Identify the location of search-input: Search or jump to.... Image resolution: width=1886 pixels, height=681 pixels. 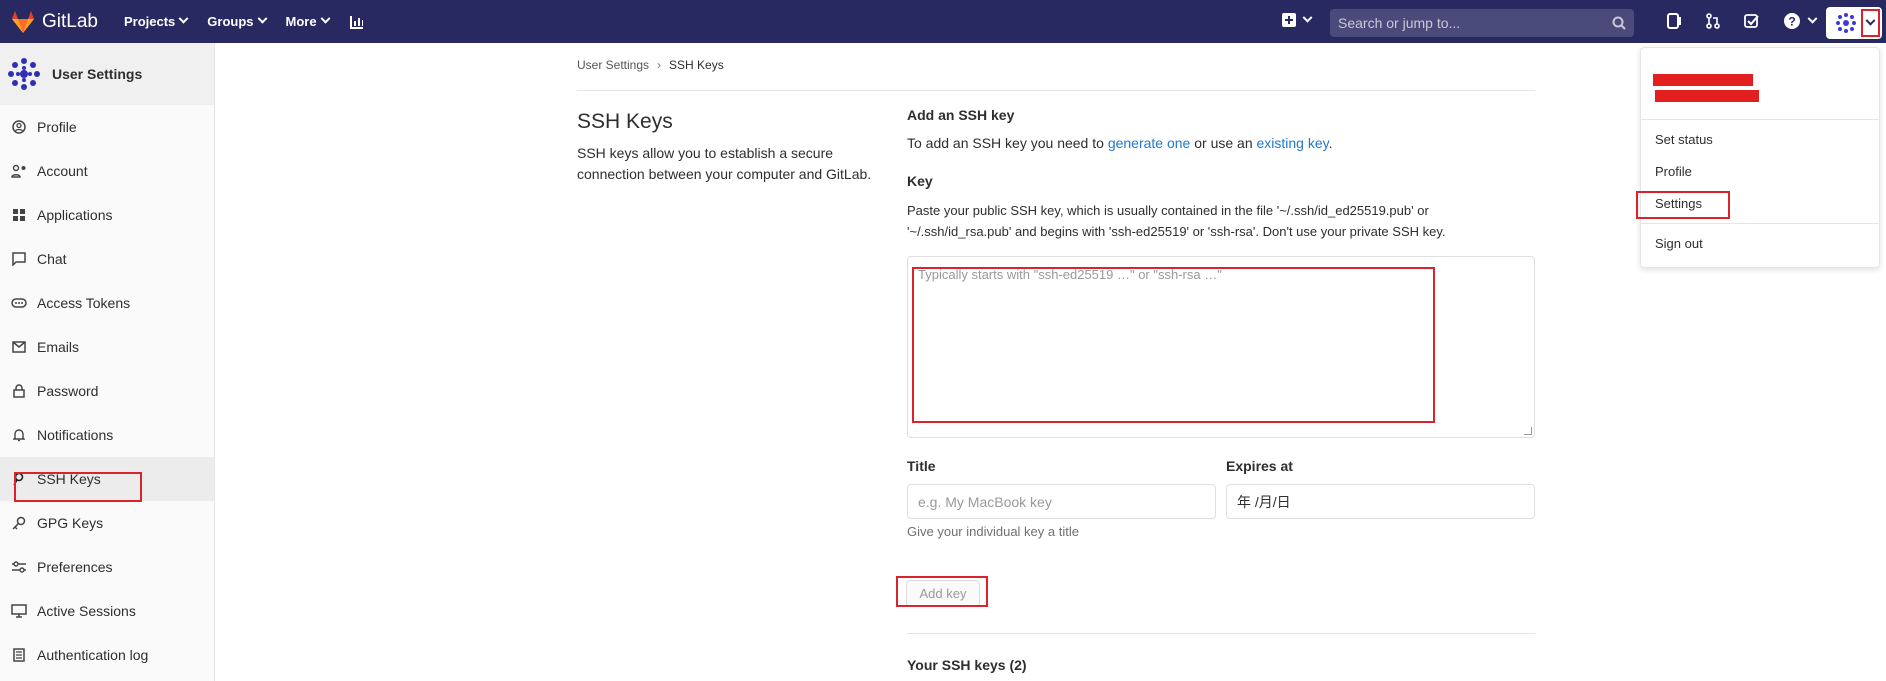
(1482, 23).